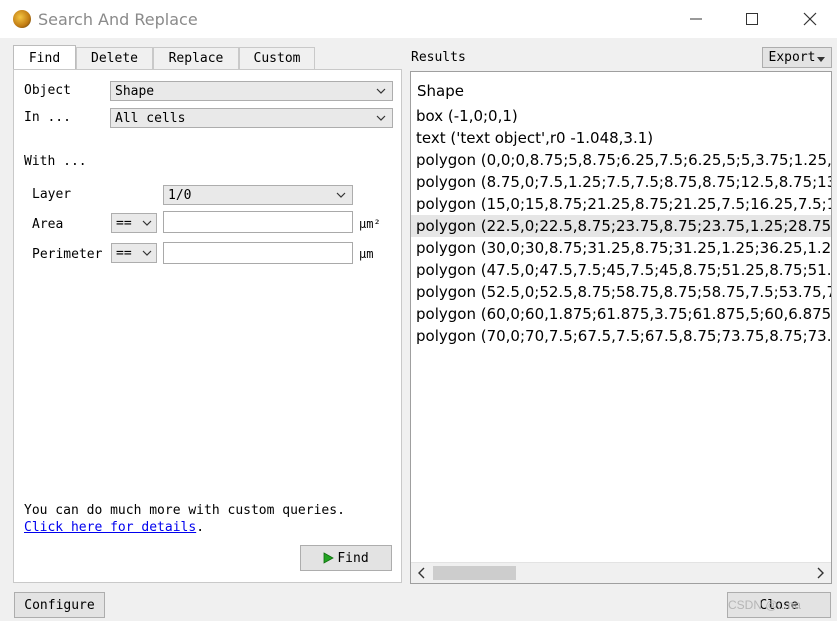  I want to click on object-label: Object, so click(47, 90).